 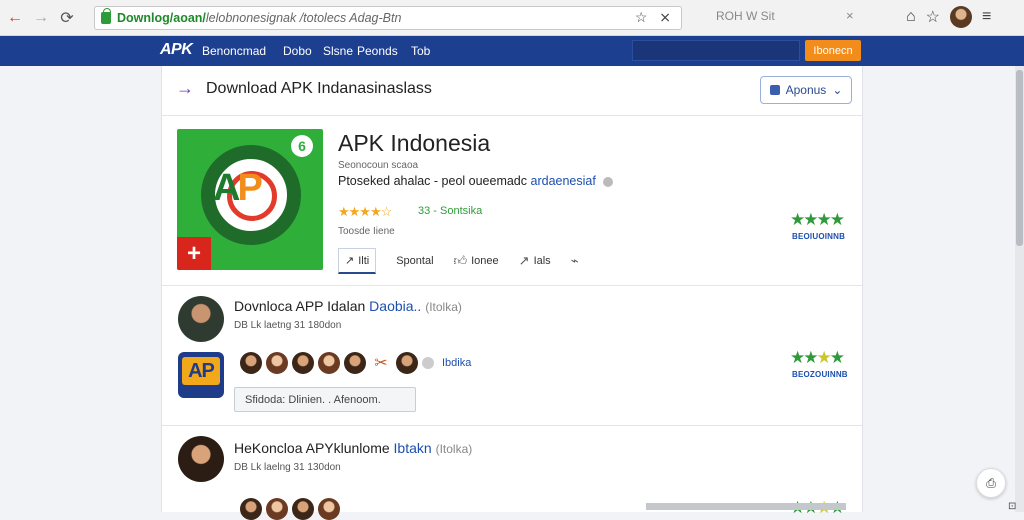 I want to click on link-button: ⌁, so click(x=575, y=261).